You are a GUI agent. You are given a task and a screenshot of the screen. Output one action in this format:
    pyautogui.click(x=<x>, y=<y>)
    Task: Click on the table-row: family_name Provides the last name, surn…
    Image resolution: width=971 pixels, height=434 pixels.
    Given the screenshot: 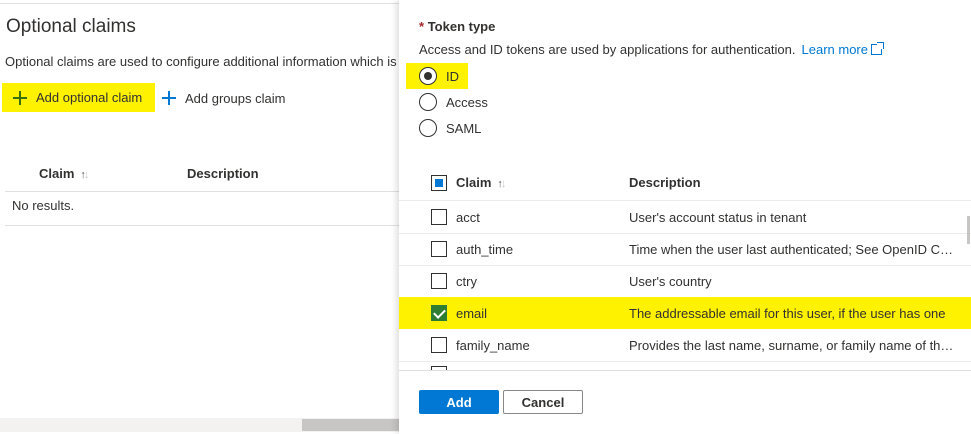 What is the action you would take?
    pyautogui.click(x=685, y=345)
    